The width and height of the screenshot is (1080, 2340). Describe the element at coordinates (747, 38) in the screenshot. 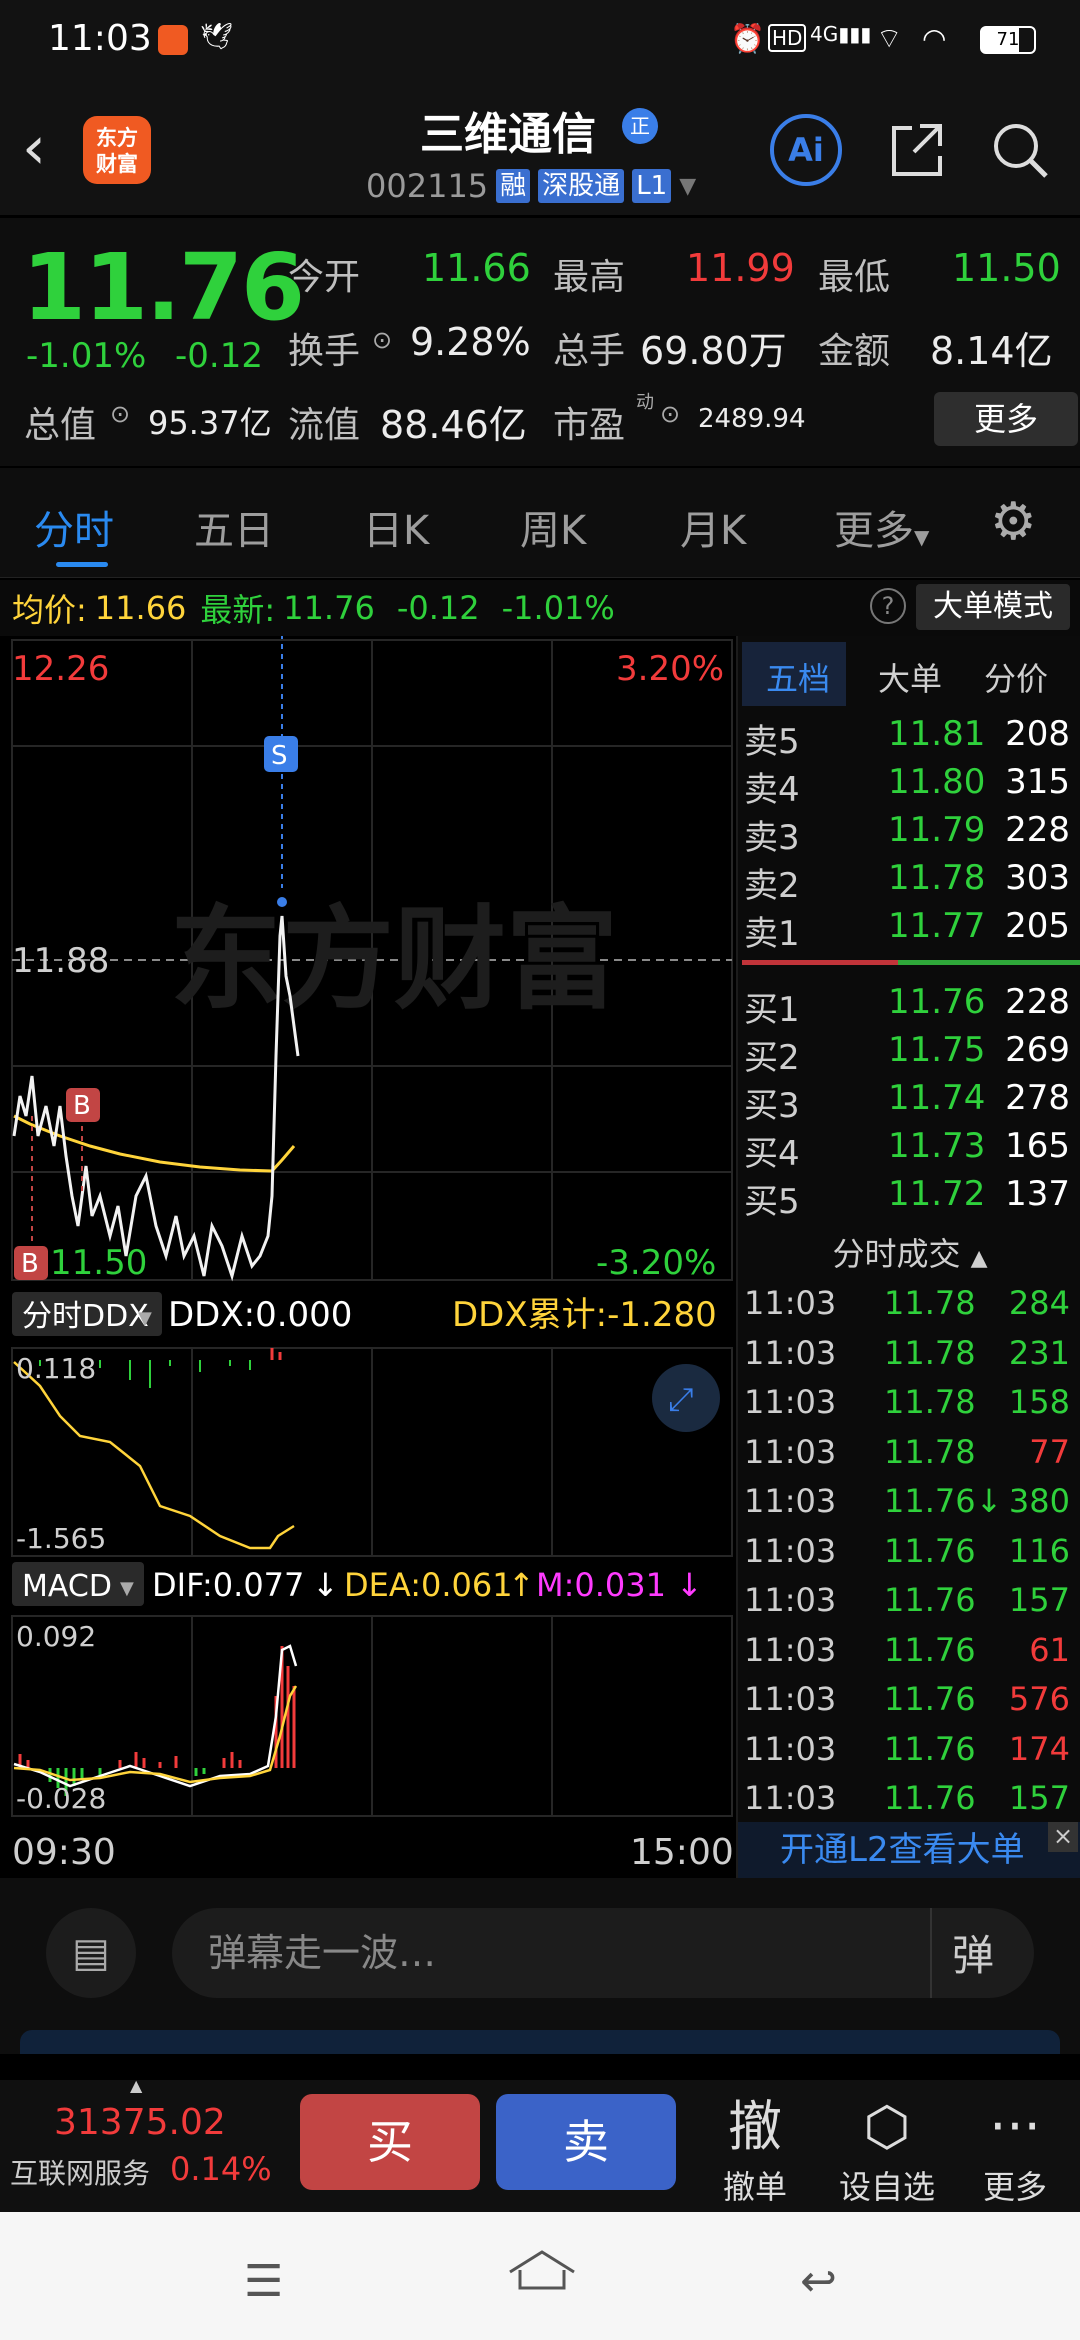

I see `alarm-icon: ⏰` at that location.